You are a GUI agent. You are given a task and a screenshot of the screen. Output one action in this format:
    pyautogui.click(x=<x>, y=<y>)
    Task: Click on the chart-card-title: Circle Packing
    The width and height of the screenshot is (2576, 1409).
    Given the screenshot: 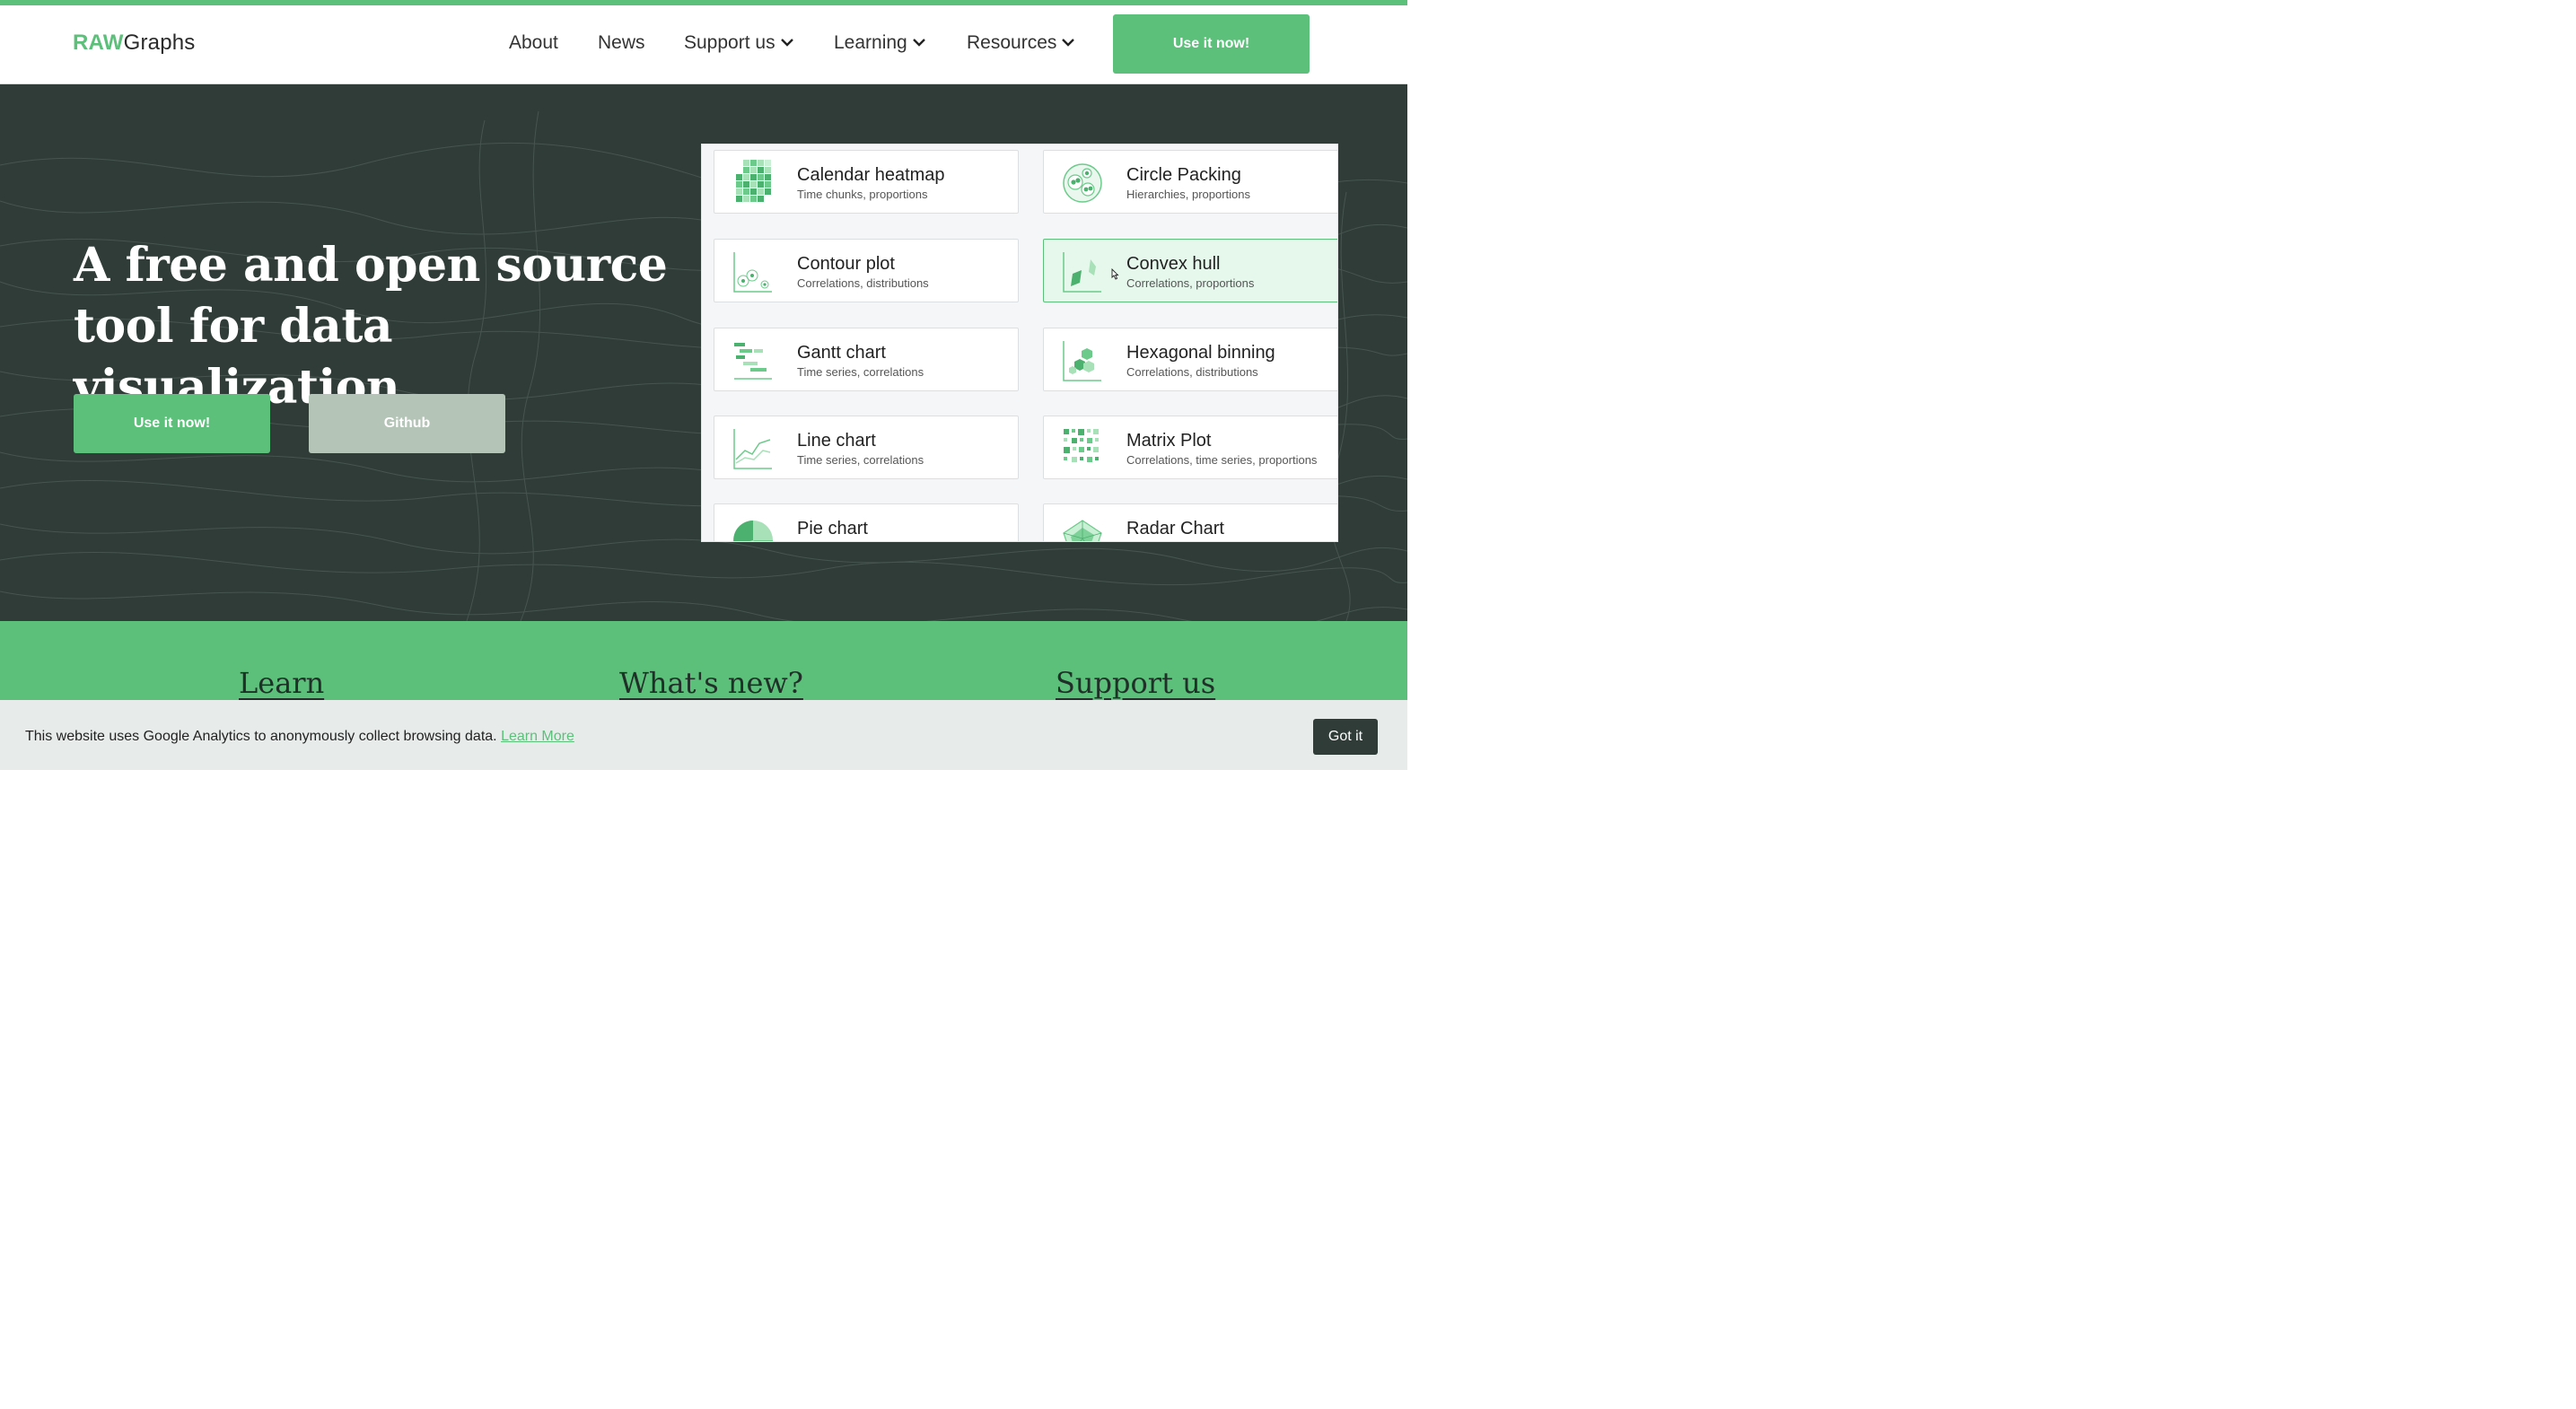 What is the action you would take?
    pyautogui.click(x=1183, y=175)
    